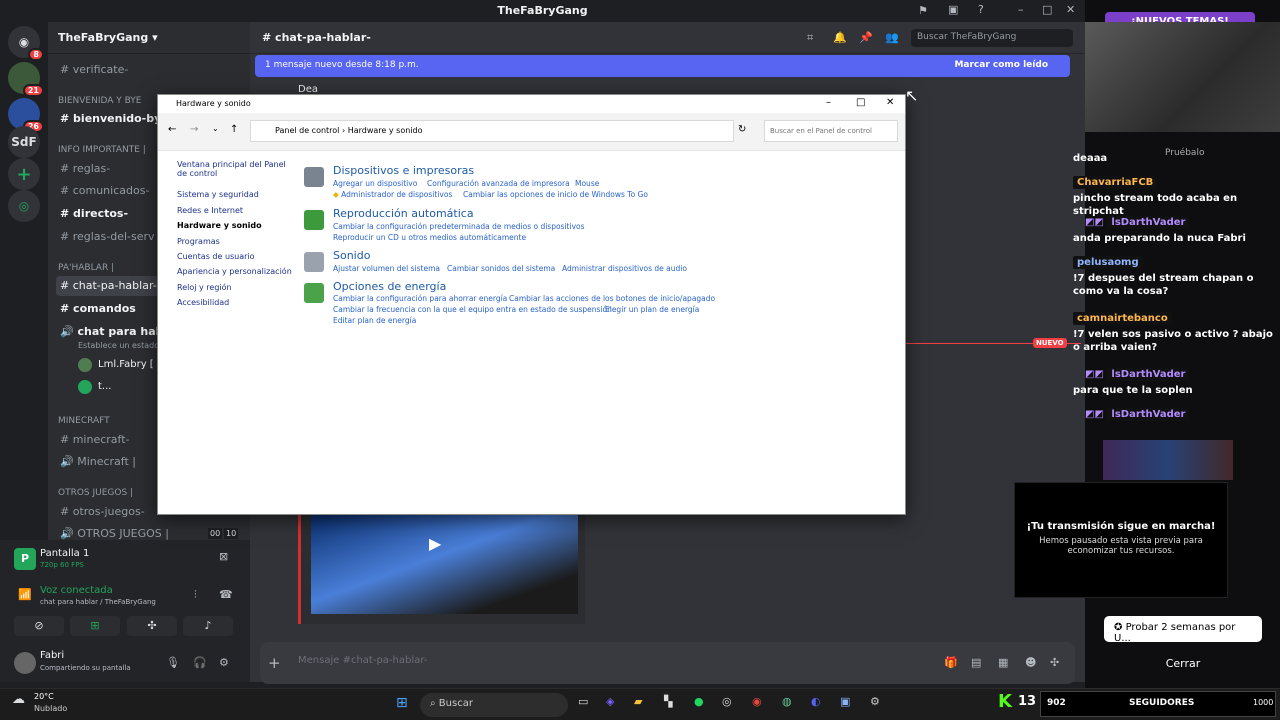  I want to click on forward-arrow-icon: →, so click(194, 129).